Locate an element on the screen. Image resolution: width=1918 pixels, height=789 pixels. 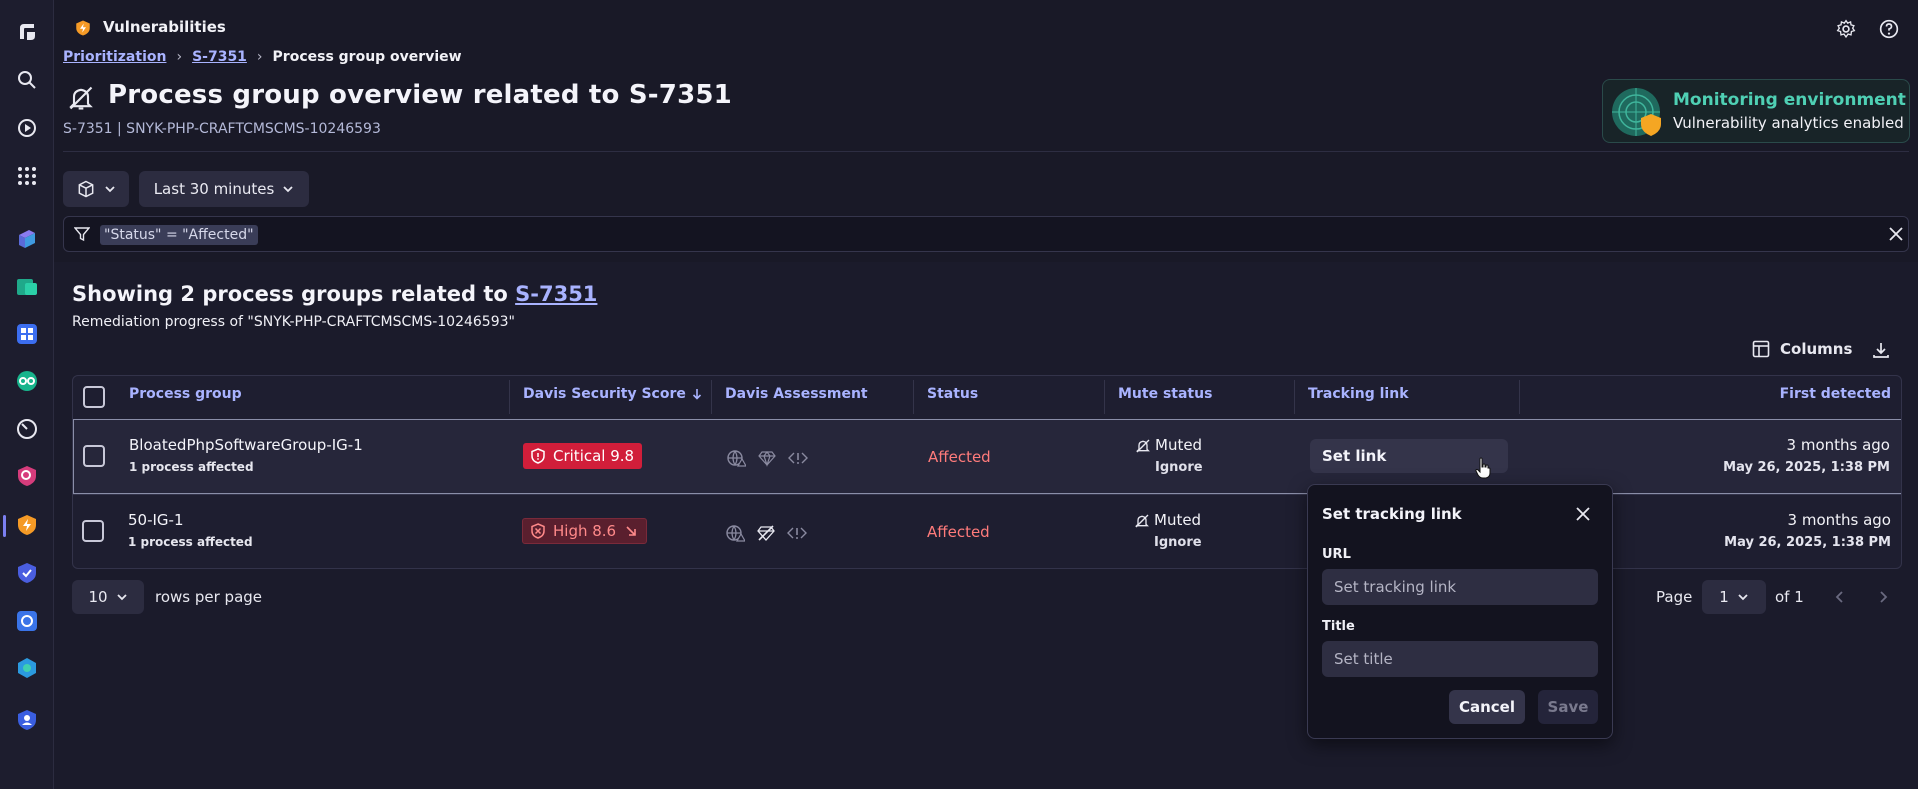
previous-page-icon is located at coordinates (1840, 597).